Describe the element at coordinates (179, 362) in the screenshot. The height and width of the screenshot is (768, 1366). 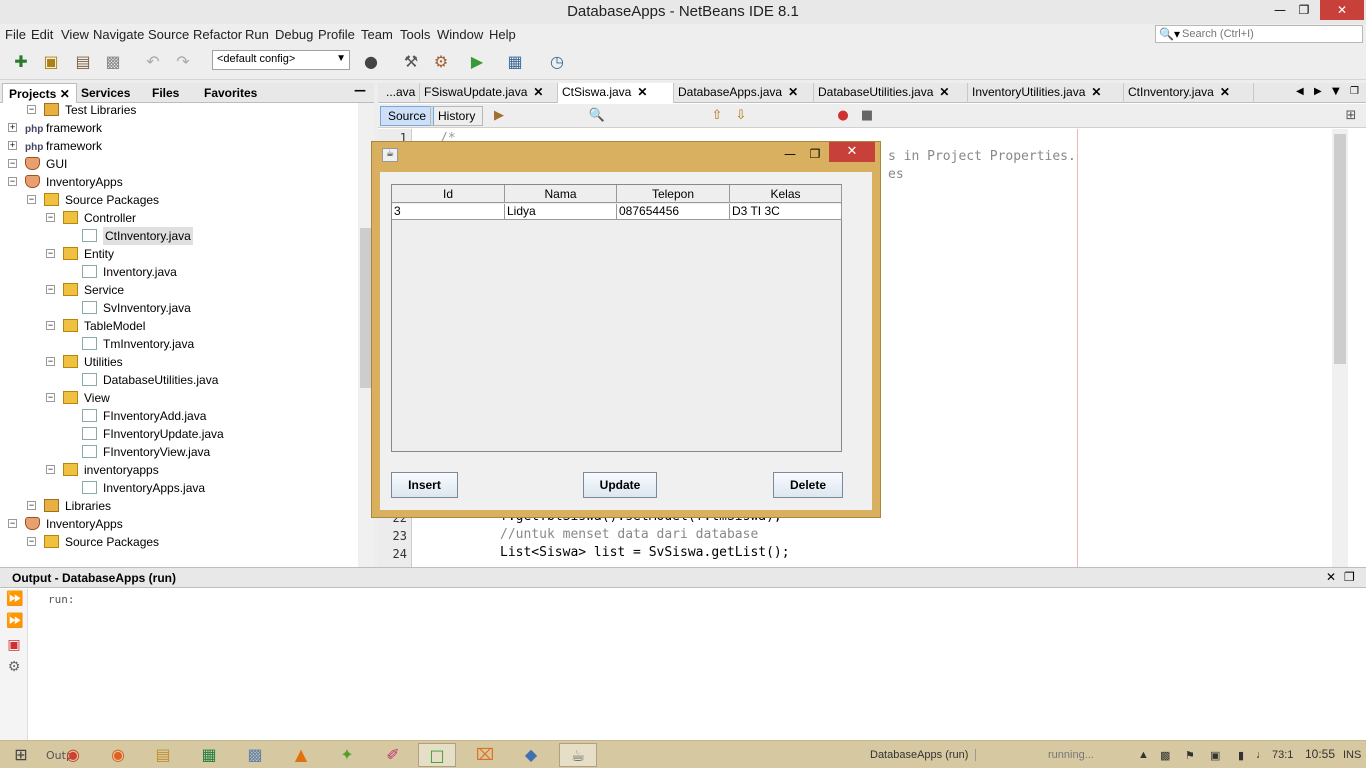
I see `tree-node: − Utilities` at that location.